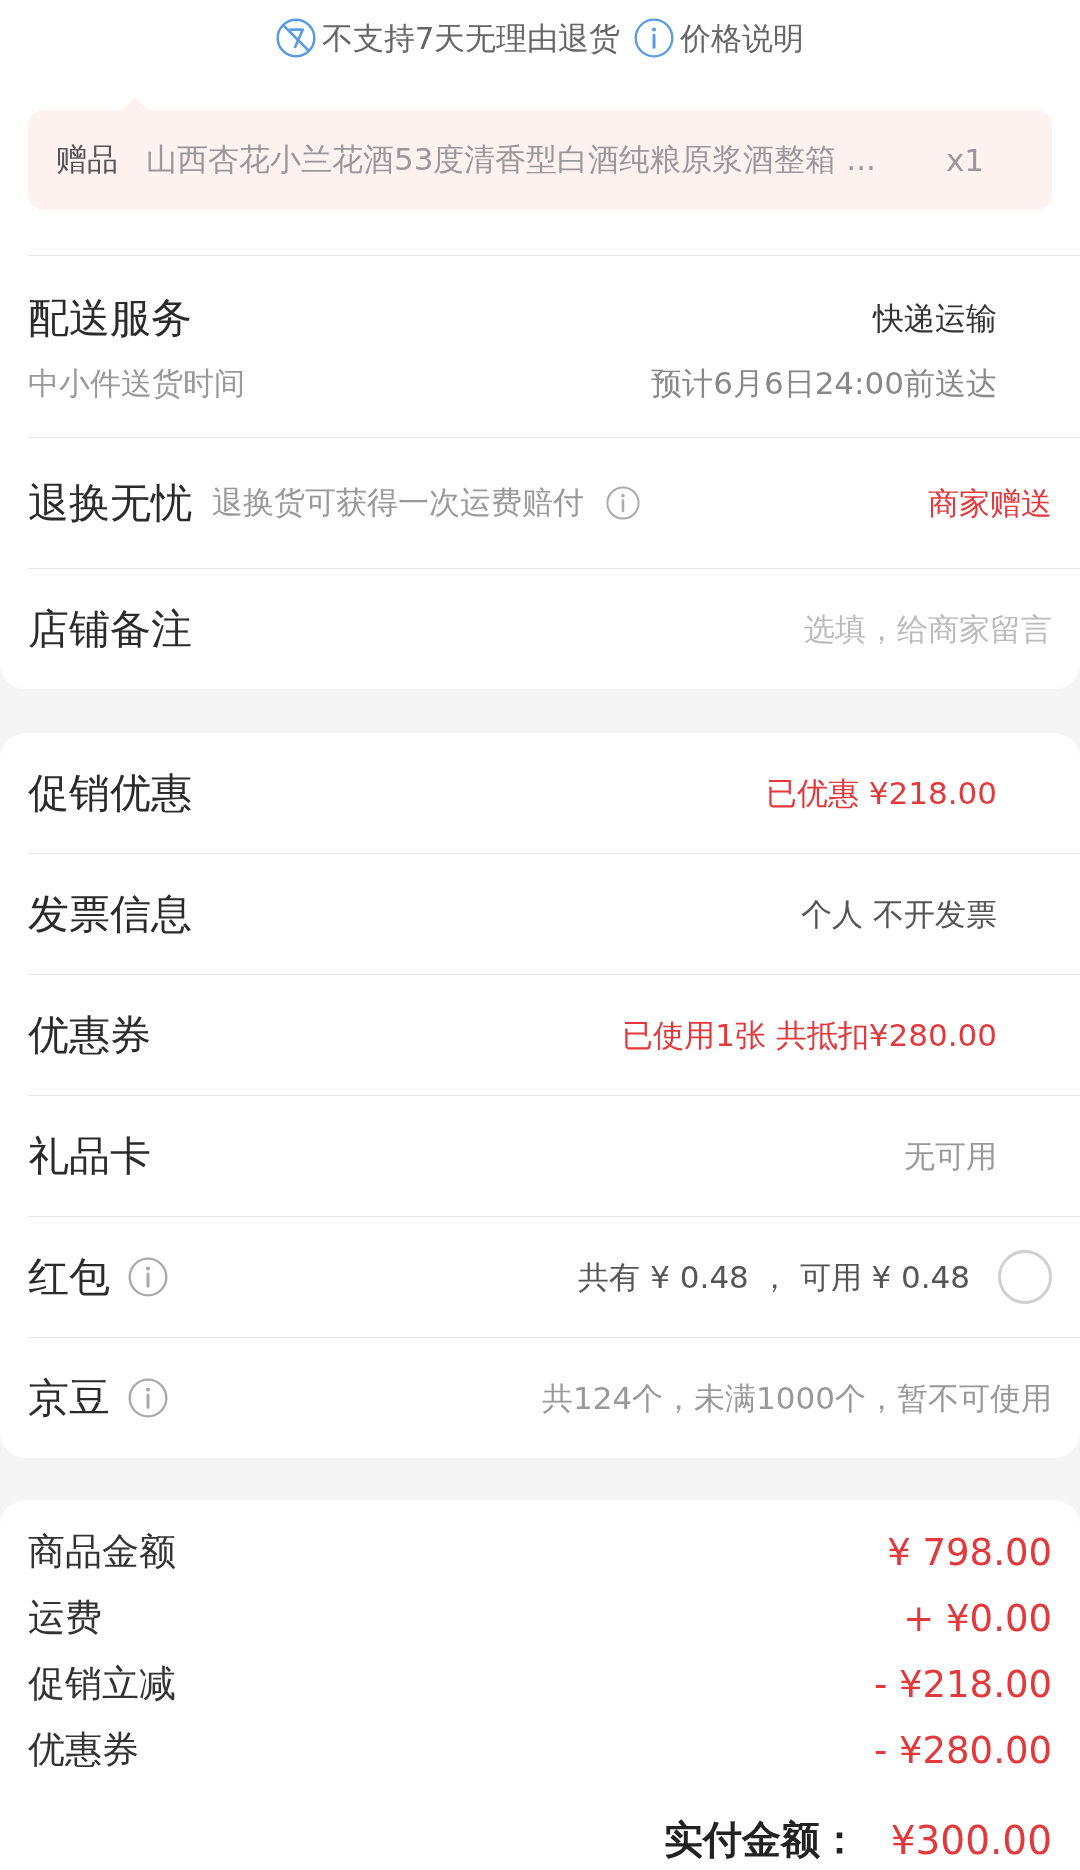  What do you see at coordinates (971, 1840) in the screenshot?
I see `total-amount: ¥300.00` at bounding box center [971, 1840].